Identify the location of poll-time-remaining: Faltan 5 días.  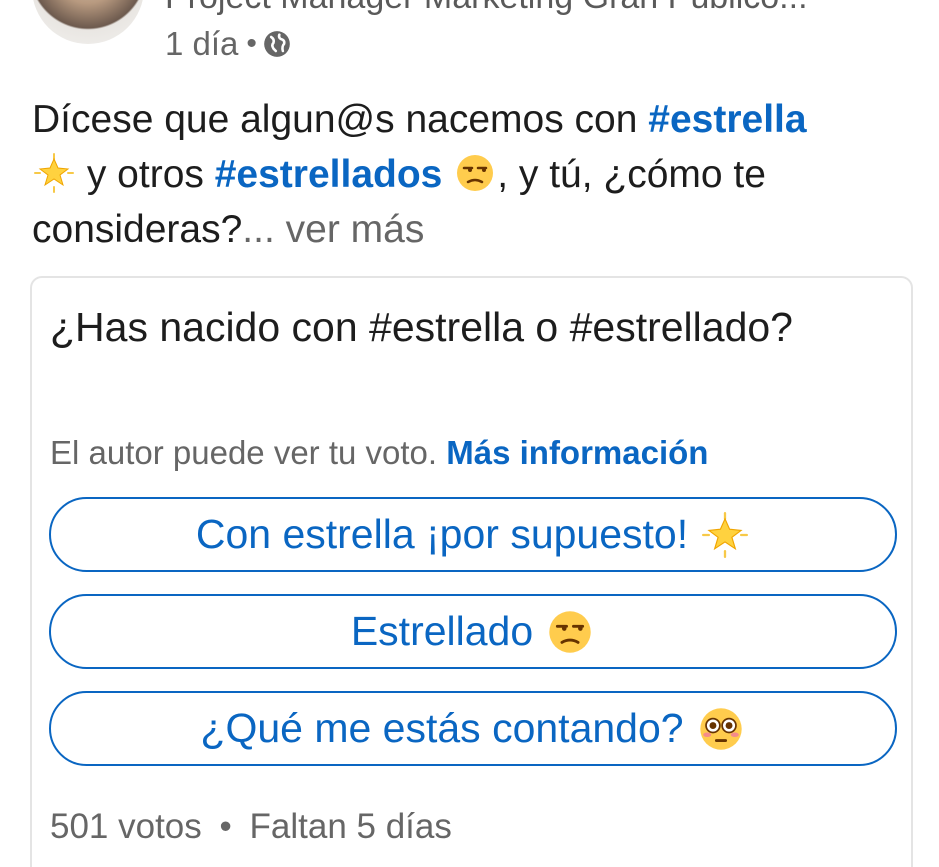
(350, 826).